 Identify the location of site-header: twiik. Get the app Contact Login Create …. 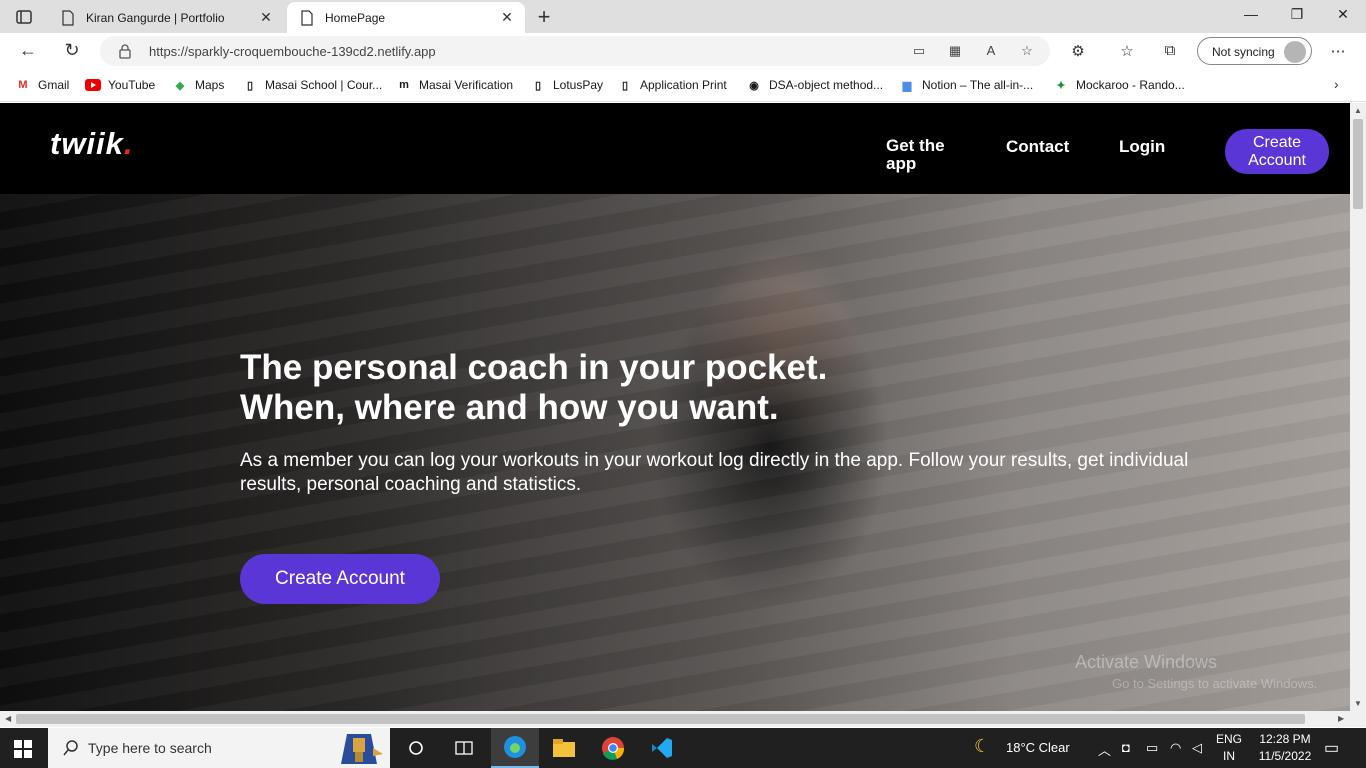
(675, 148).